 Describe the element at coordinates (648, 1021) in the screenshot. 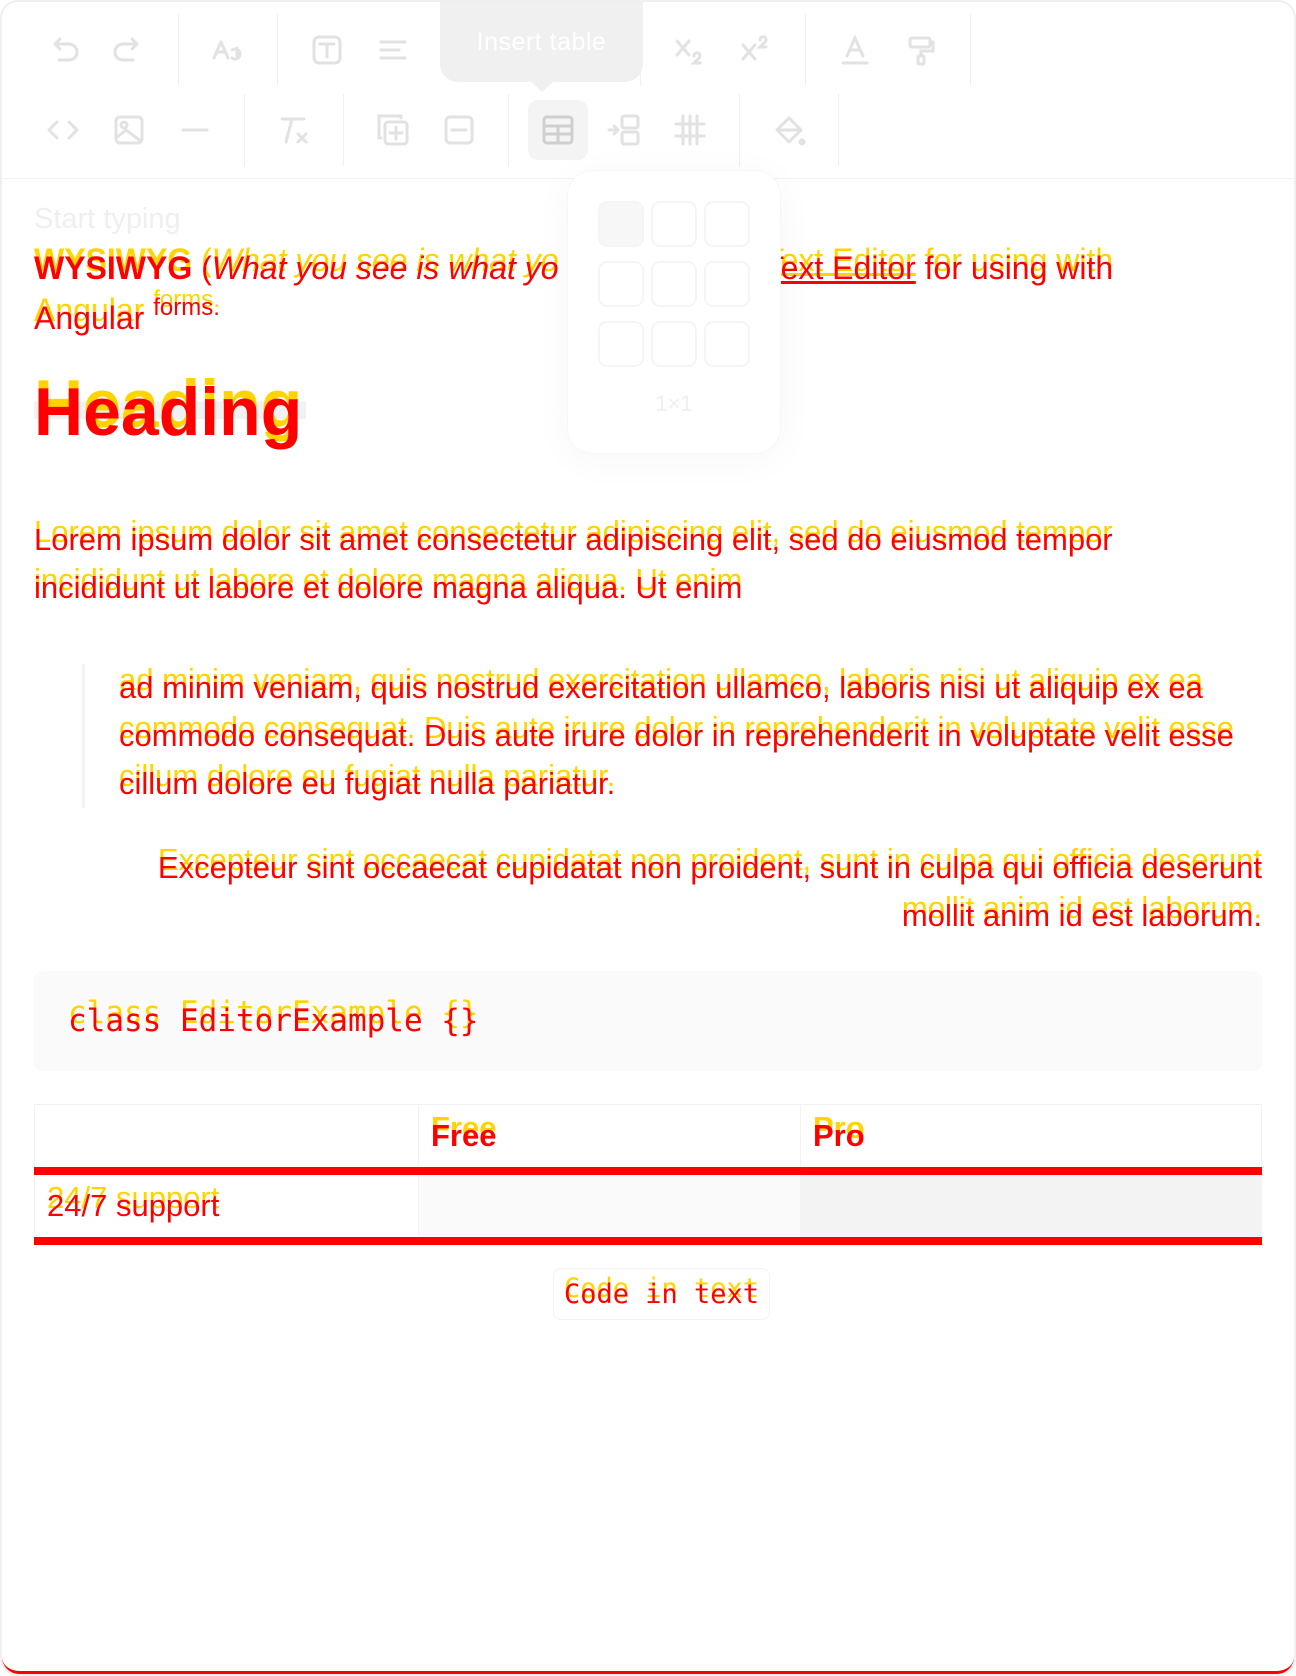

I see `code-block: class EditorExample {}` at that location.